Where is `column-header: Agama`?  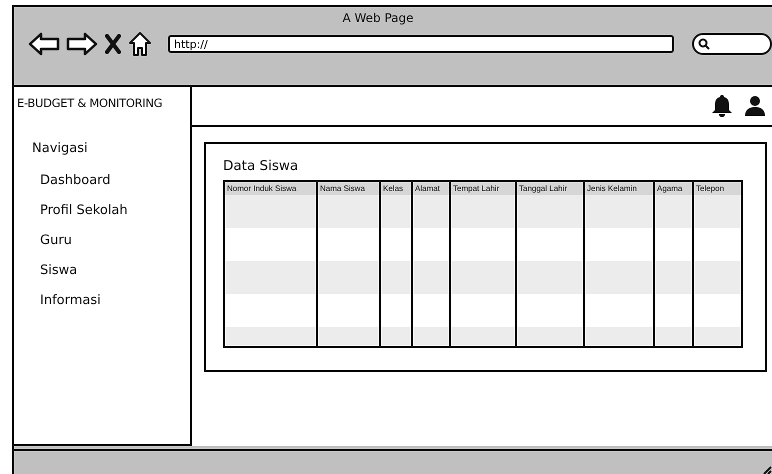
column-header: Agama is located at coordinates (673, 188).